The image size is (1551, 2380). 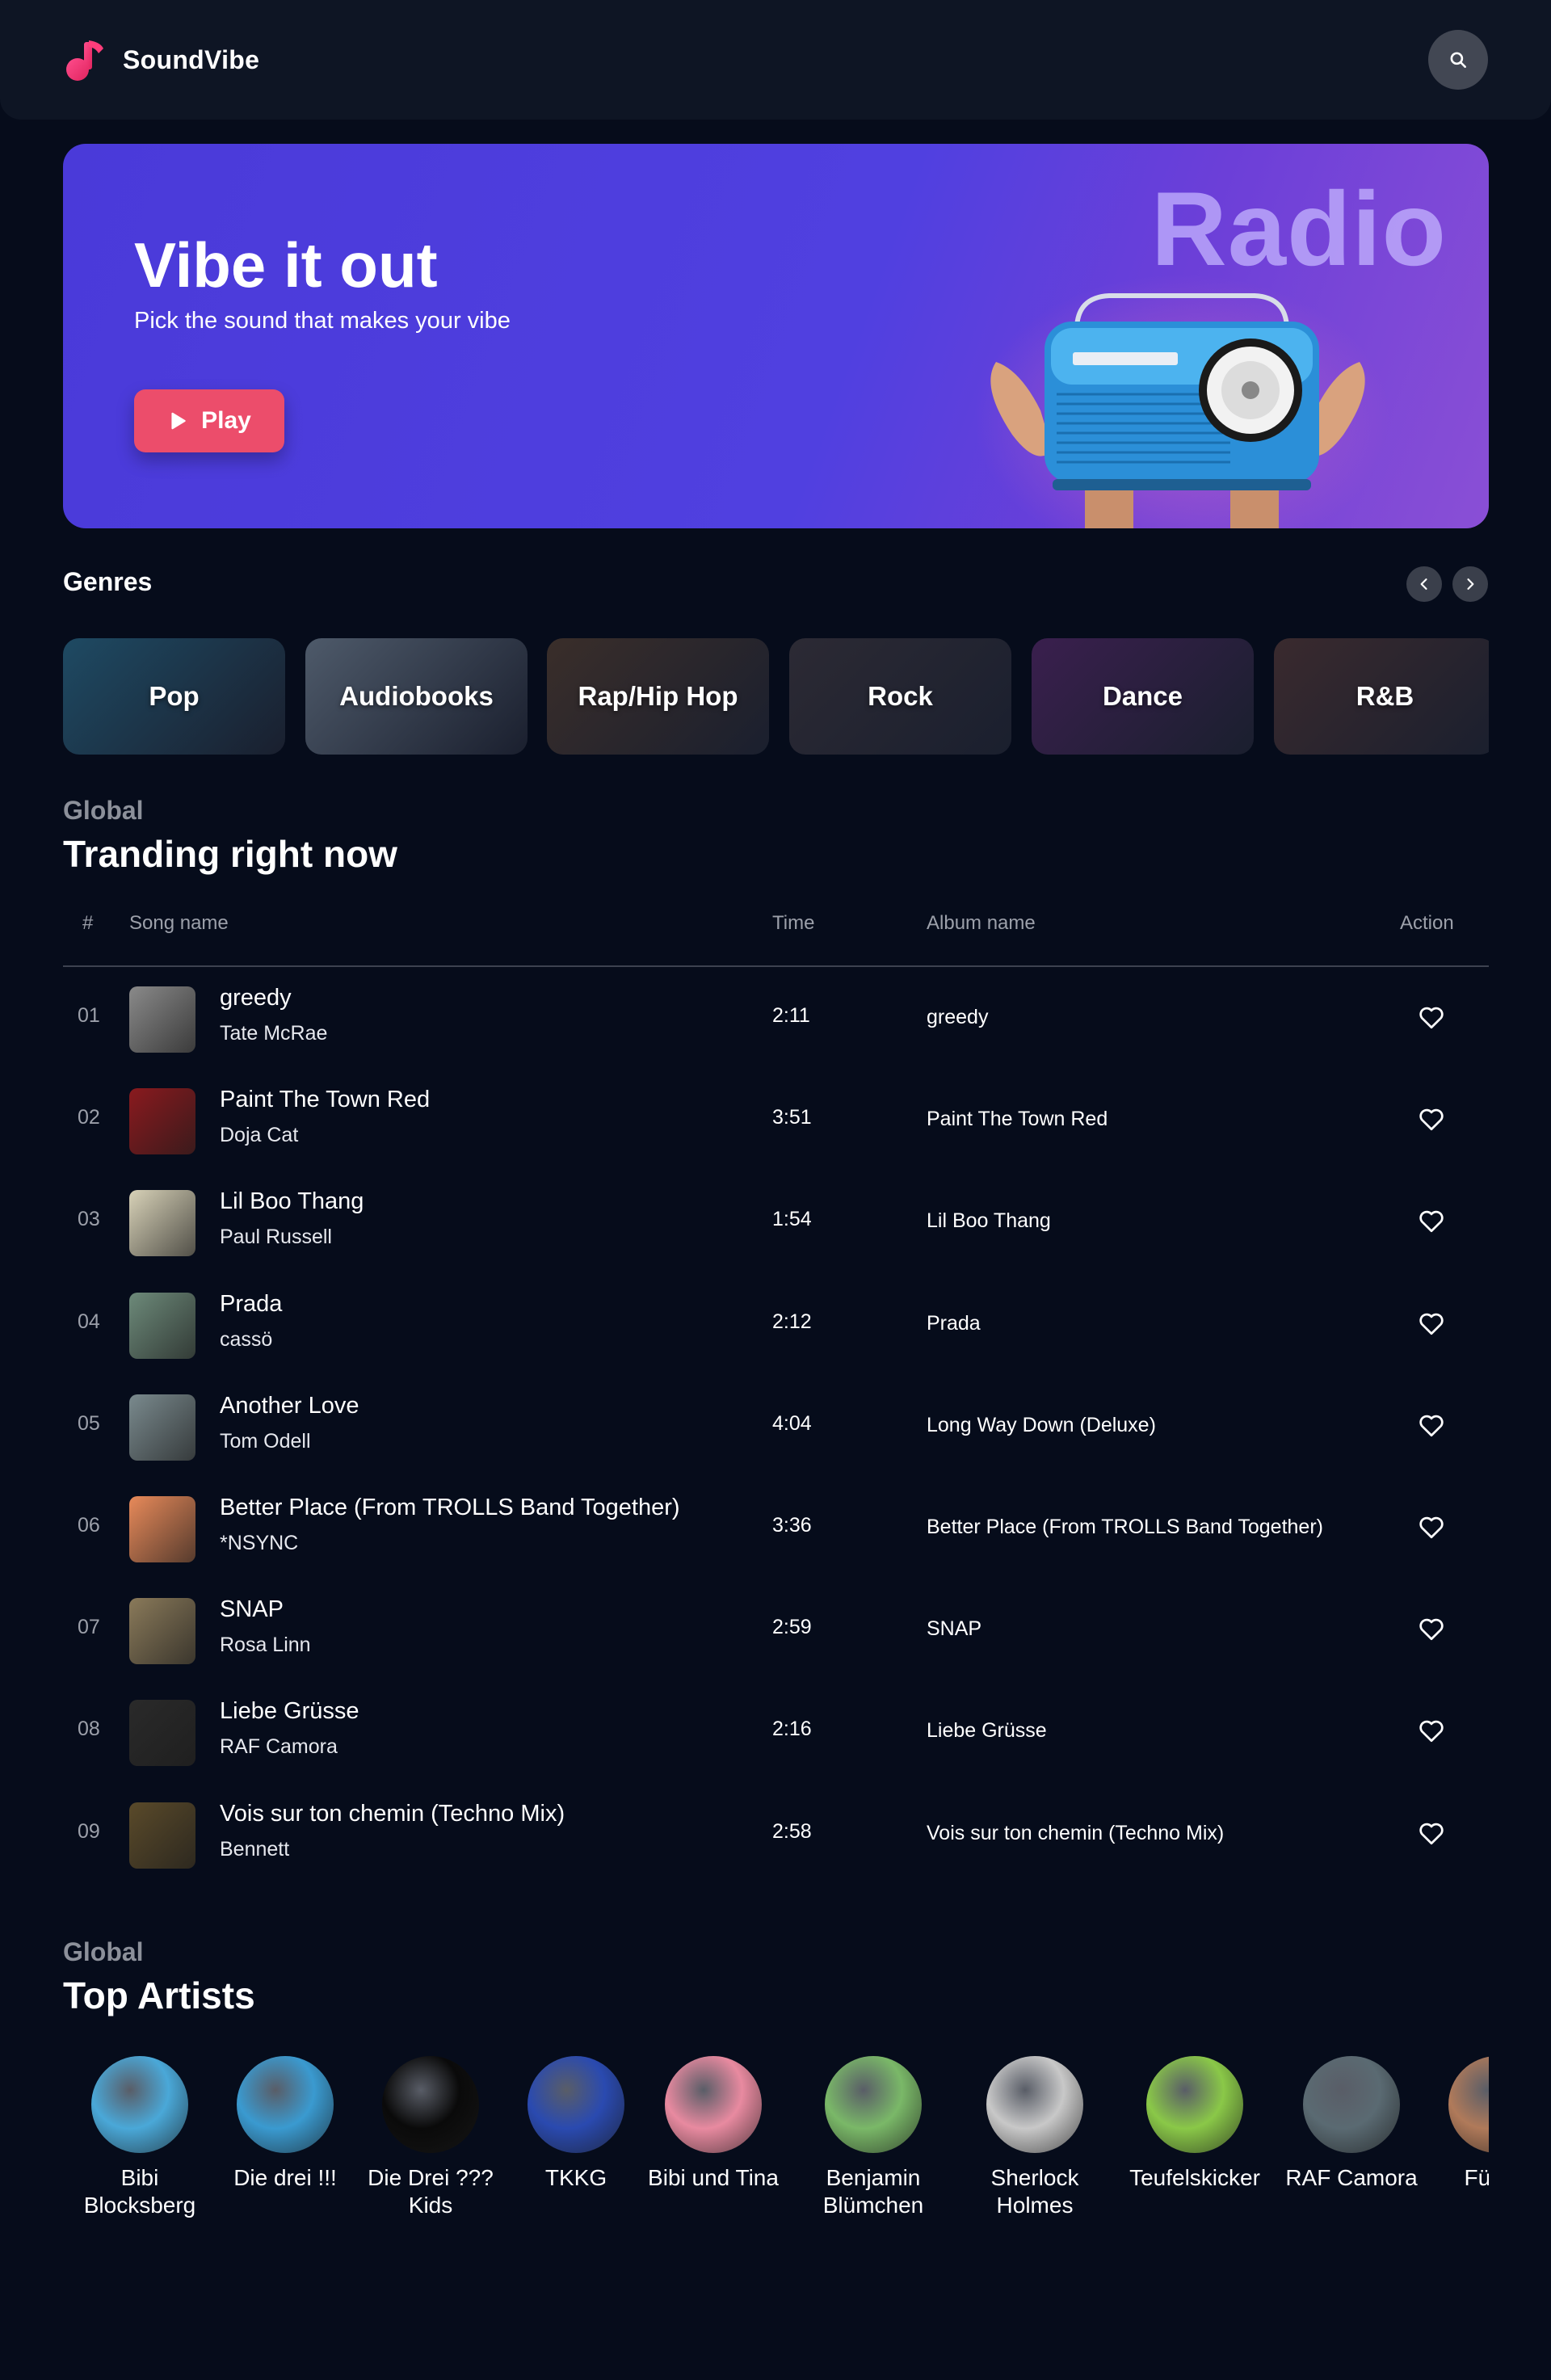 What do you see at coordinates (1458, 60) in the screenshot?
I see `search-button` at bounding box center [1458, 60].